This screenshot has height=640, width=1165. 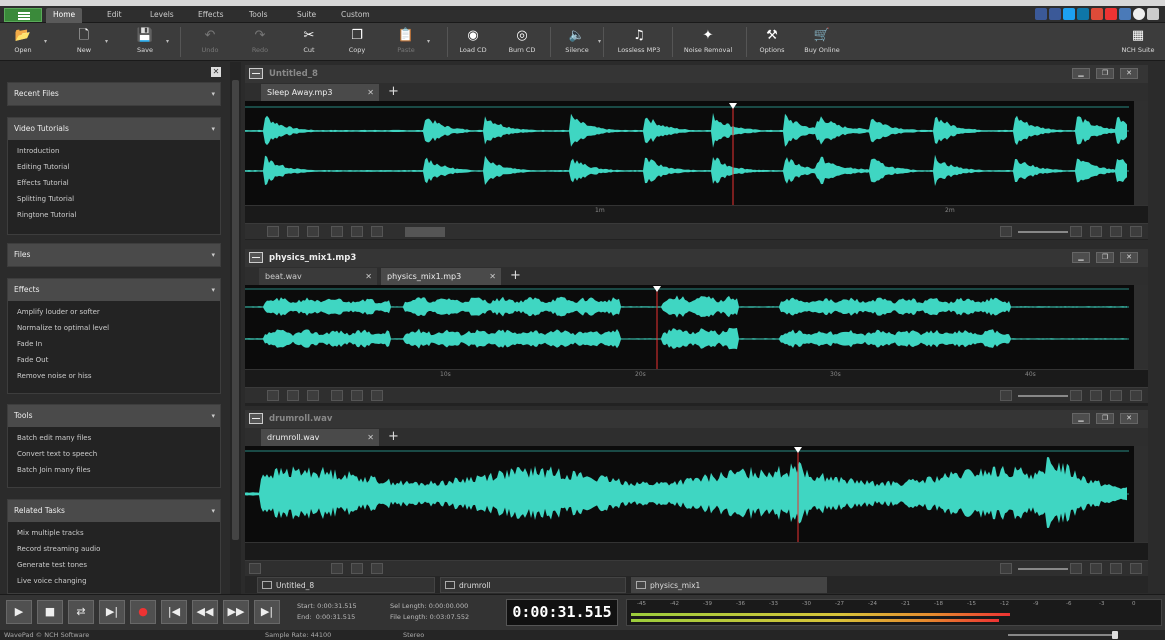 What do you see at coordinates (118, 565) in the screenshot?
I see `sidebar-link: Generate test tones` at bounding box center [118, 565].